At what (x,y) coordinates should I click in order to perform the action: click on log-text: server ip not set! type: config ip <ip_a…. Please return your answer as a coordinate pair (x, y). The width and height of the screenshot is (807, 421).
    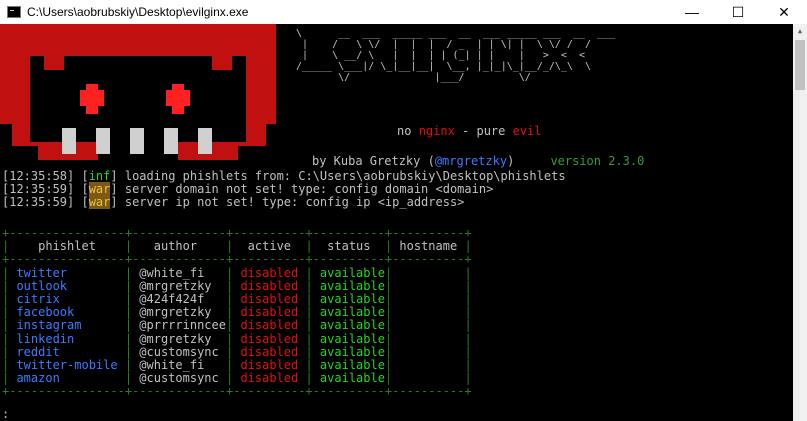
    Looking at the image, I should click on (291, 202).